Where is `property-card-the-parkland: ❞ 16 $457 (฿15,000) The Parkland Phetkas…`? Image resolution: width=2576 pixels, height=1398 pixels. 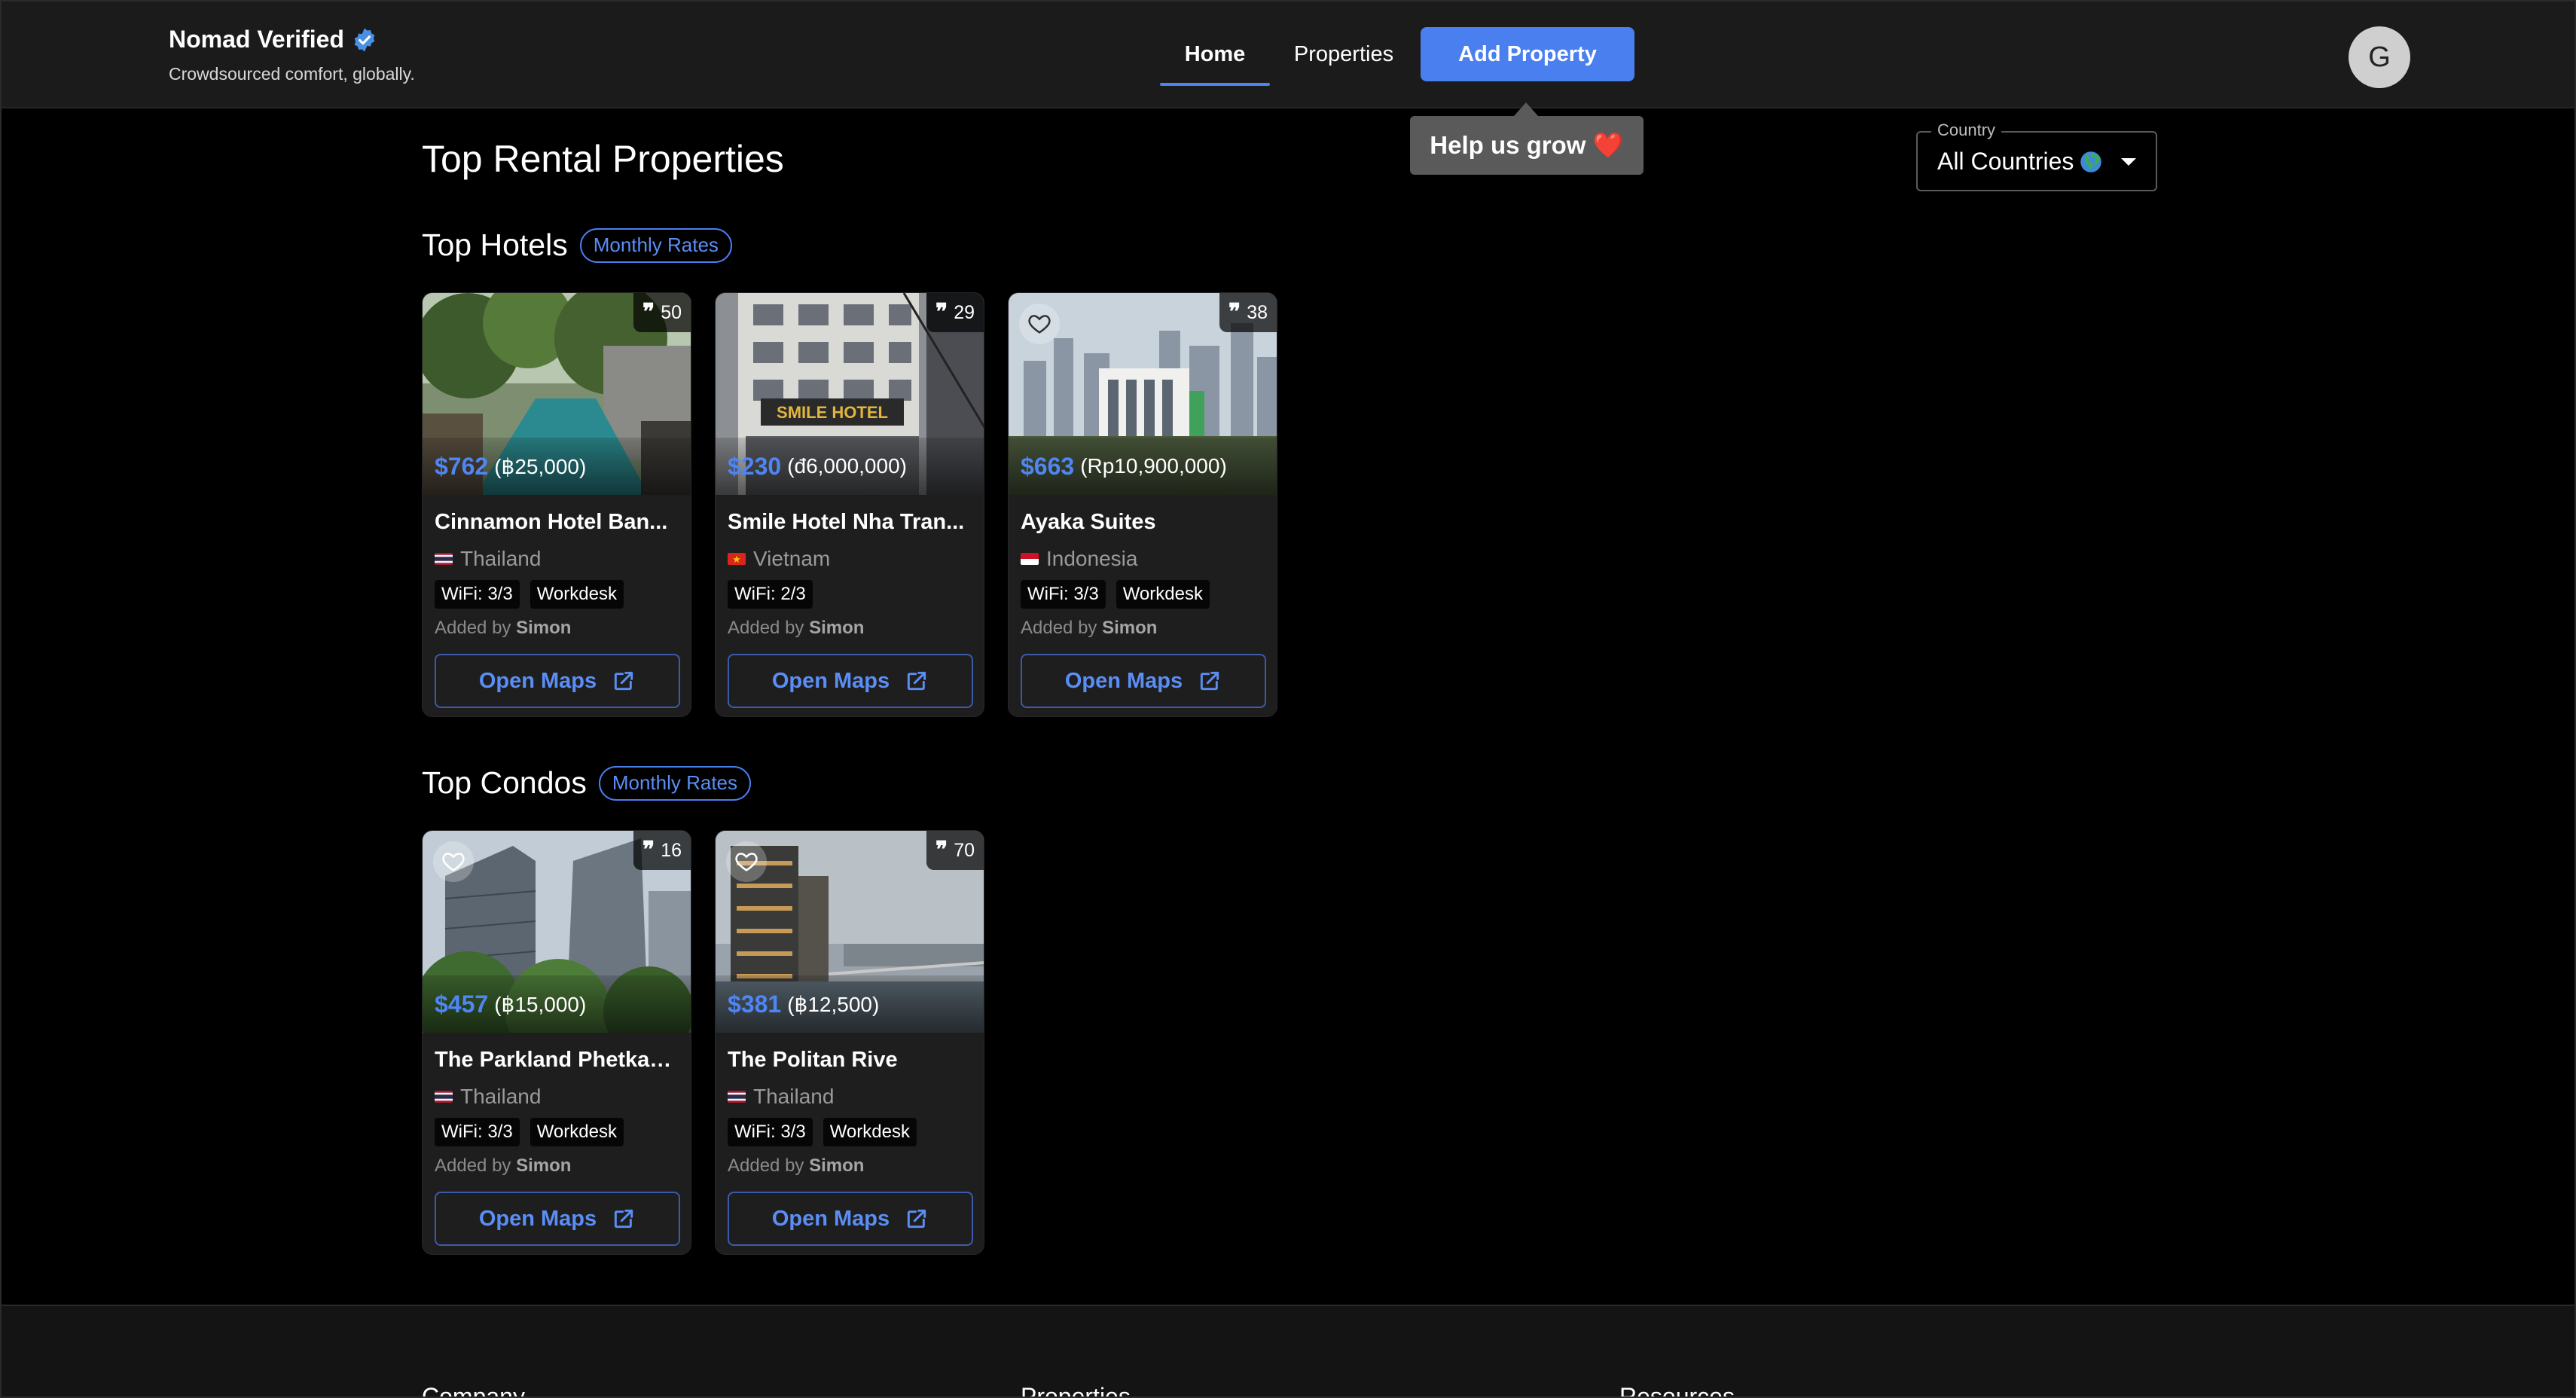 property-card-the-parkland: ❞ 16 $457 (฿15,000) The Parkland Phetkas… is located at coordinates (557, 1042).